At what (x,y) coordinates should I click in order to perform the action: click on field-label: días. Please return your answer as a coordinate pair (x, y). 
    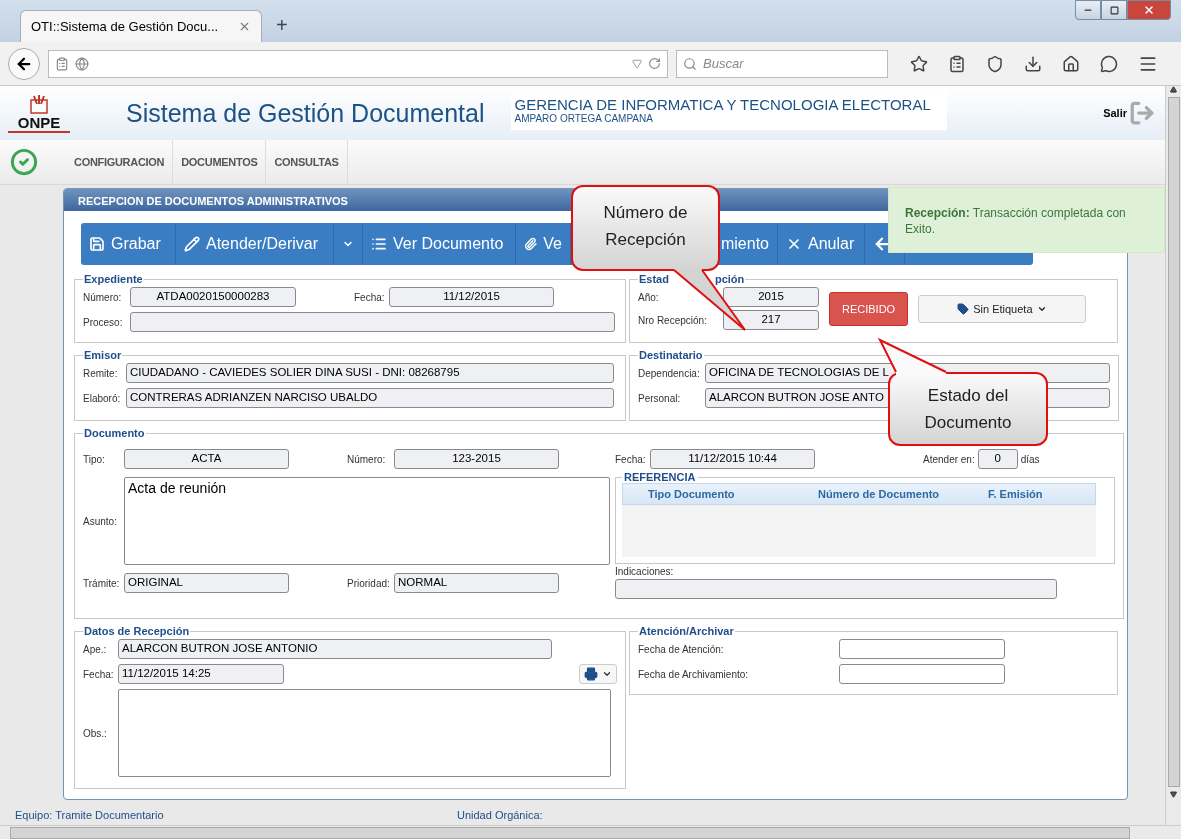
    Looking at the image, I should click on (1030, 459).